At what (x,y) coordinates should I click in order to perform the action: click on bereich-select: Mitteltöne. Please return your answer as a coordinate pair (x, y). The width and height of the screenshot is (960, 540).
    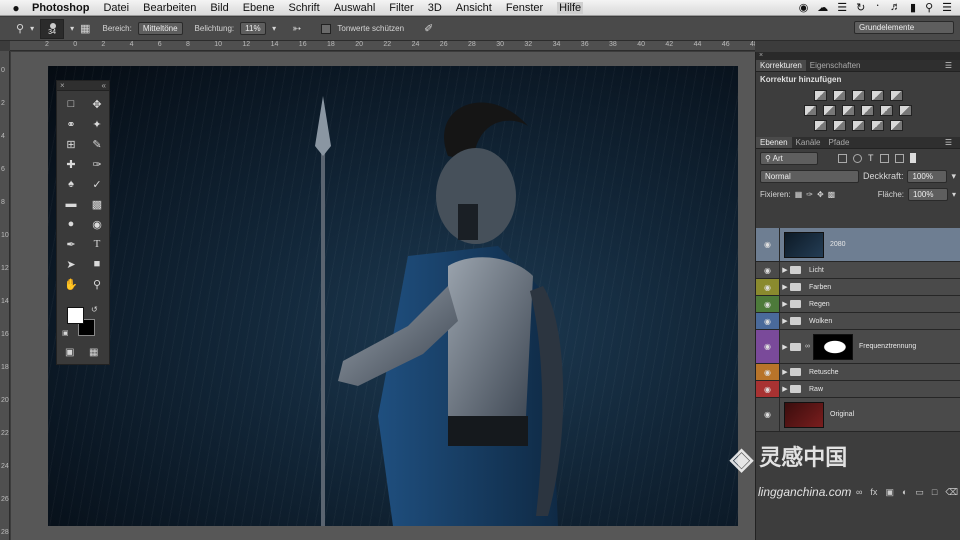
    Looking at the image, I should click on (160, 28).